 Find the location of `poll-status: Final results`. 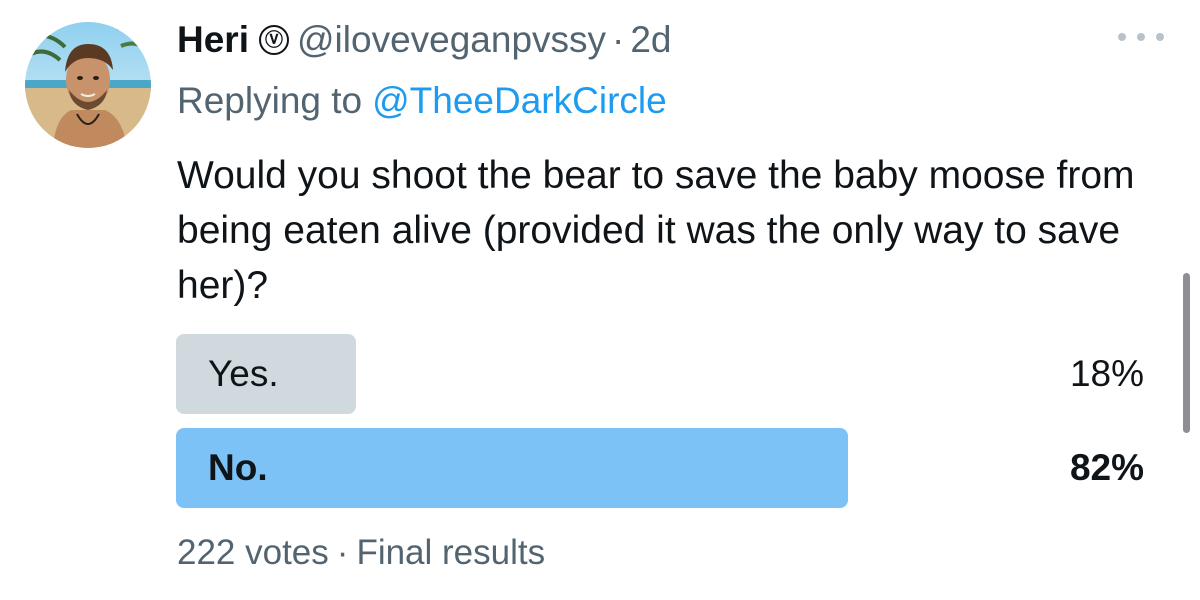

poll-status: Final results is located at coordinates (451, 552).